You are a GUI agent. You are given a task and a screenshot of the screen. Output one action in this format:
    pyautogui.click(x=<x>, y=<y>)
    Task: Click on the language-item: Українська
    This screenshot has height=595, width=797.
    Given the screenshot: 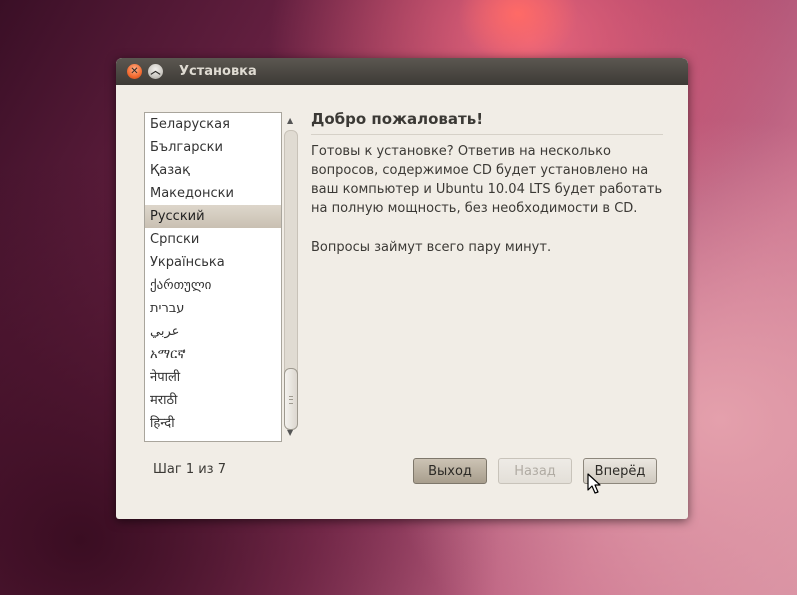 What is the action you would take?
    pyautogui.click(x=213, y=262)
    